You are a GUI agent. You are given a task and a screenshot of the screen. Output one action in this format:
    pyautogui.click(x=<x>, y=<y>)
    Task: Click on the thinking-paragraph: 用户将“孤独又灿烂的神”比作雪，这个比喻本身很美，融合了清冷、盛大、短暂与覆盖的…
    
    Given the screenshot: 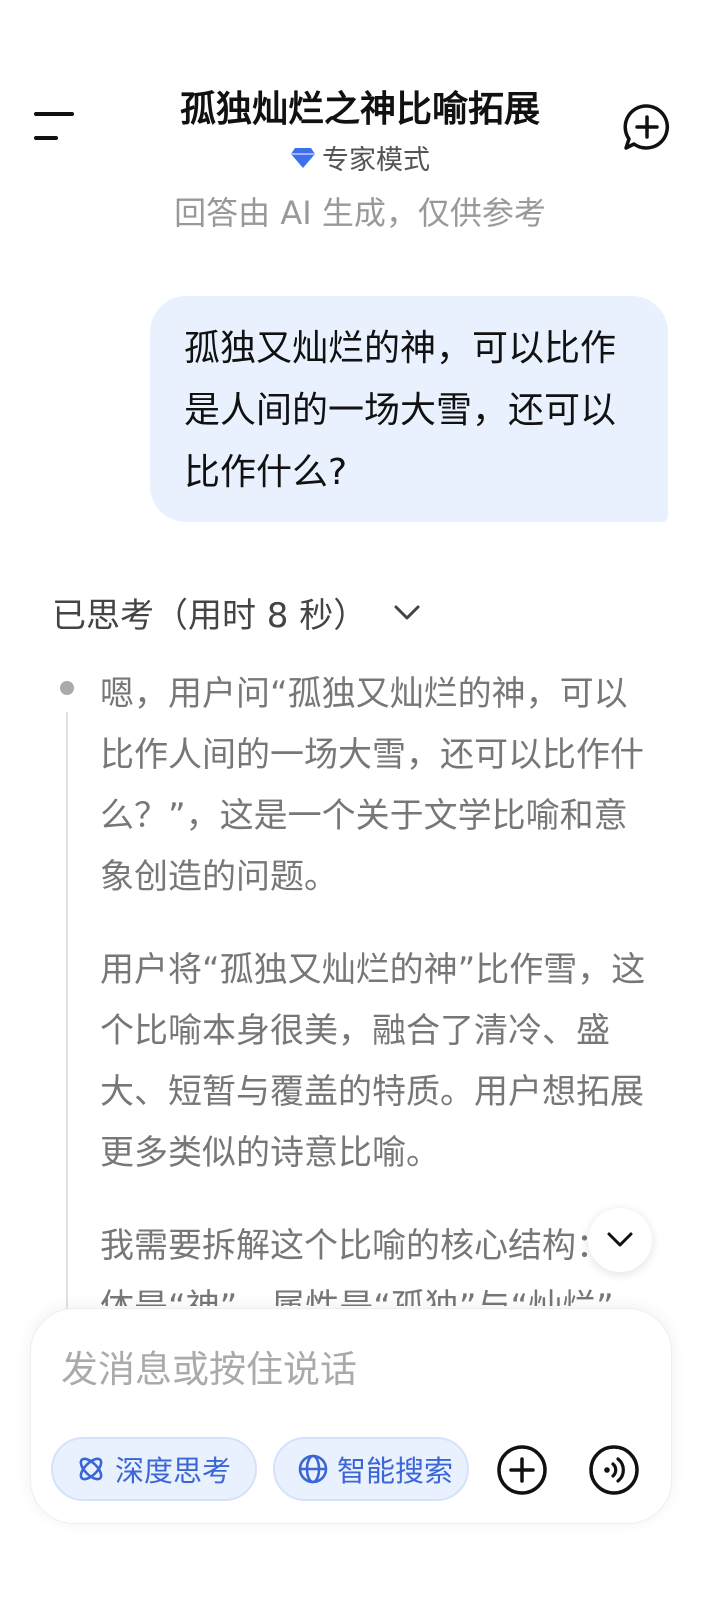 What is the action you would take?
    pyautogui.click(x=373, y=1061)
    